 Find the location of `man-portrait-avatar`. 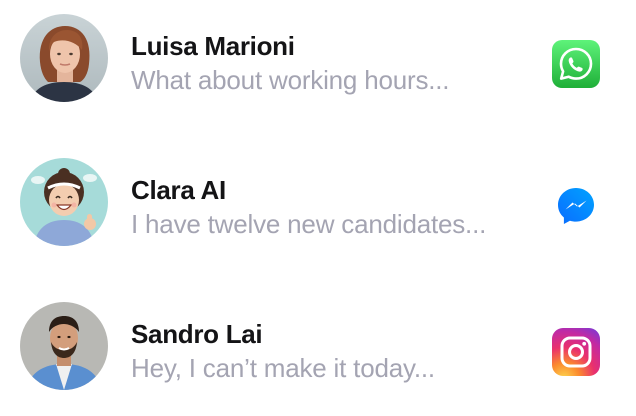

man-portrait-avatar is located at coordinates (64, 346).